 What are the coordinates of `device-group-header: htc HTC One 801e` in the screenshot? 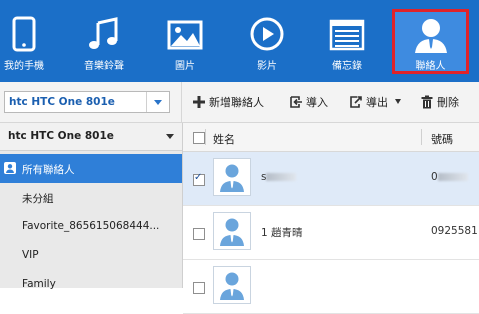 It's located at (91, 137).